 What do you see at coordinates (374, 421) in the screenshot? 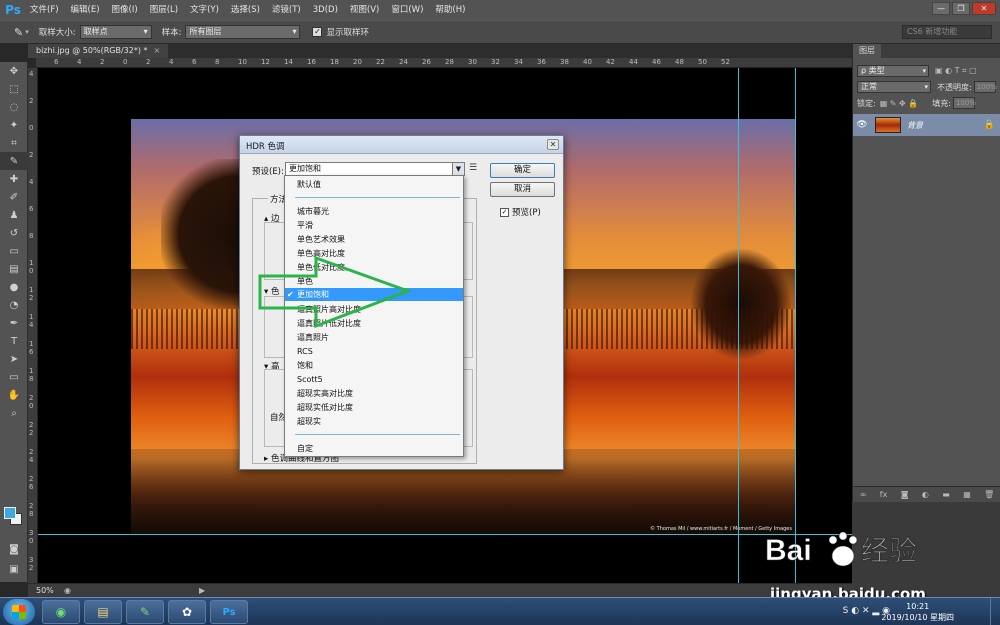
I see `preset-item-surreal: 超现实` at bounding box center [374, 421].